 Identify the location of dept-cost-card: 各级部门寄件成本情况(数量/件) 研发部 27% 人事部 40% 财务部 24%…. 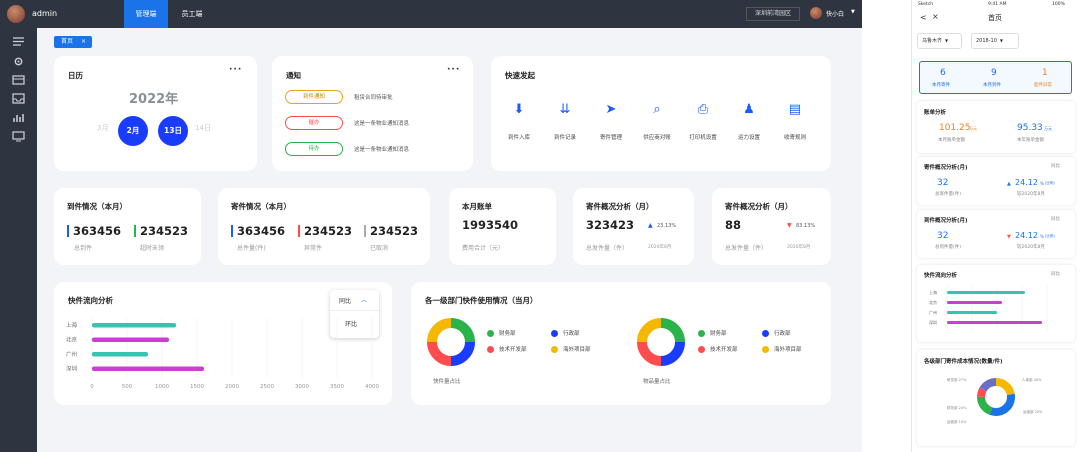
(996, 398).